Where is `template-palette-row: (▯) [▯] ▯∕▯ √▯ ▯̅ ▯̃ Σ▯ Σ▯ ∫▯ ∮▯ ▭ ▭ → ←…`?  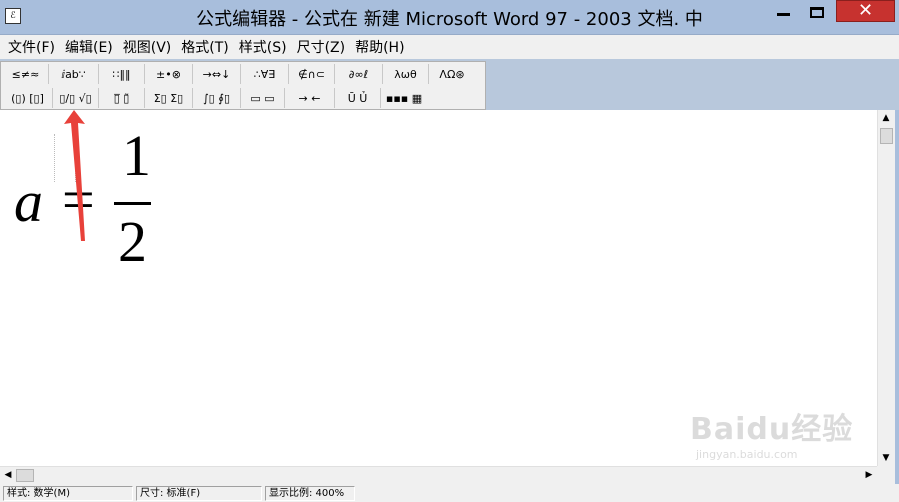 template-palette-row: (▯) [▯] ▯∕▯ √▯ ▯̅ ▯̃ Σ▯ Σ▯ ∫▯ ∮▯ ▭ ▭ → ←… is located at coordinates (215, 98).